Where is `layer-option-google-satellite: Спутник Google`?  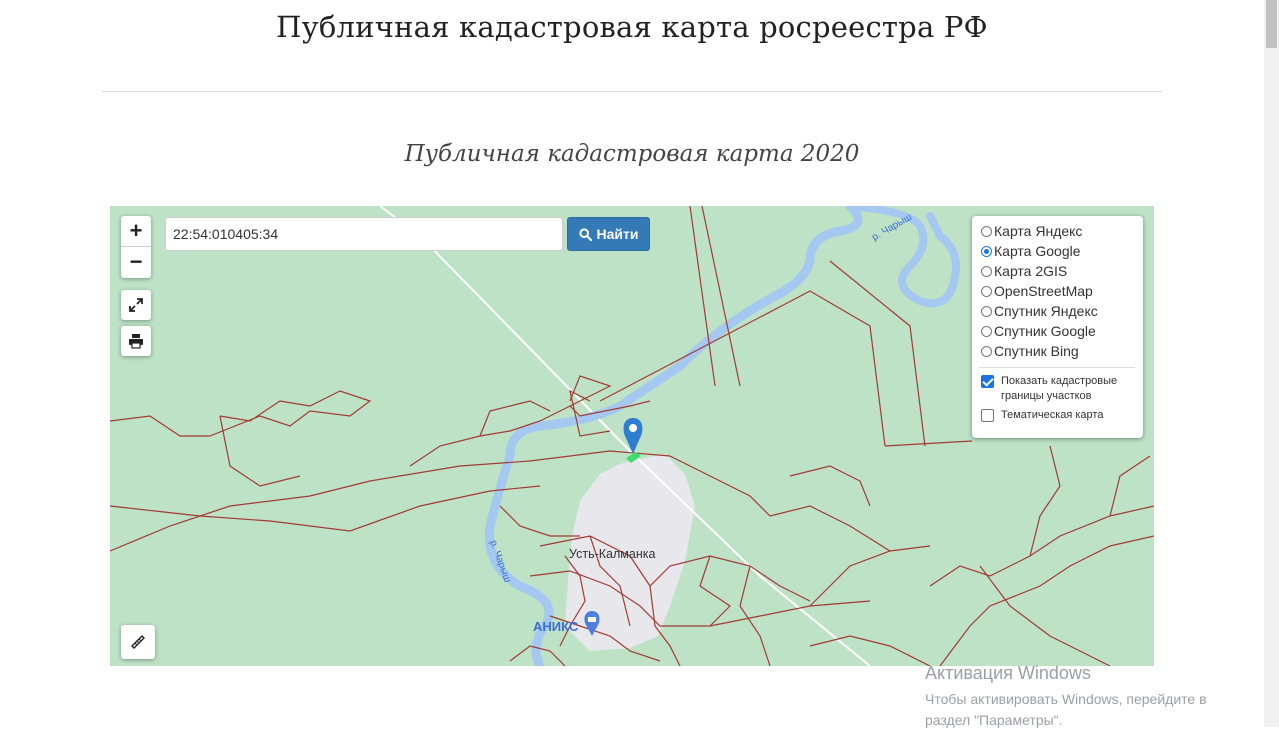 layer-option-google-satellite: Спутник Google is located at coordinates (1058, 331).